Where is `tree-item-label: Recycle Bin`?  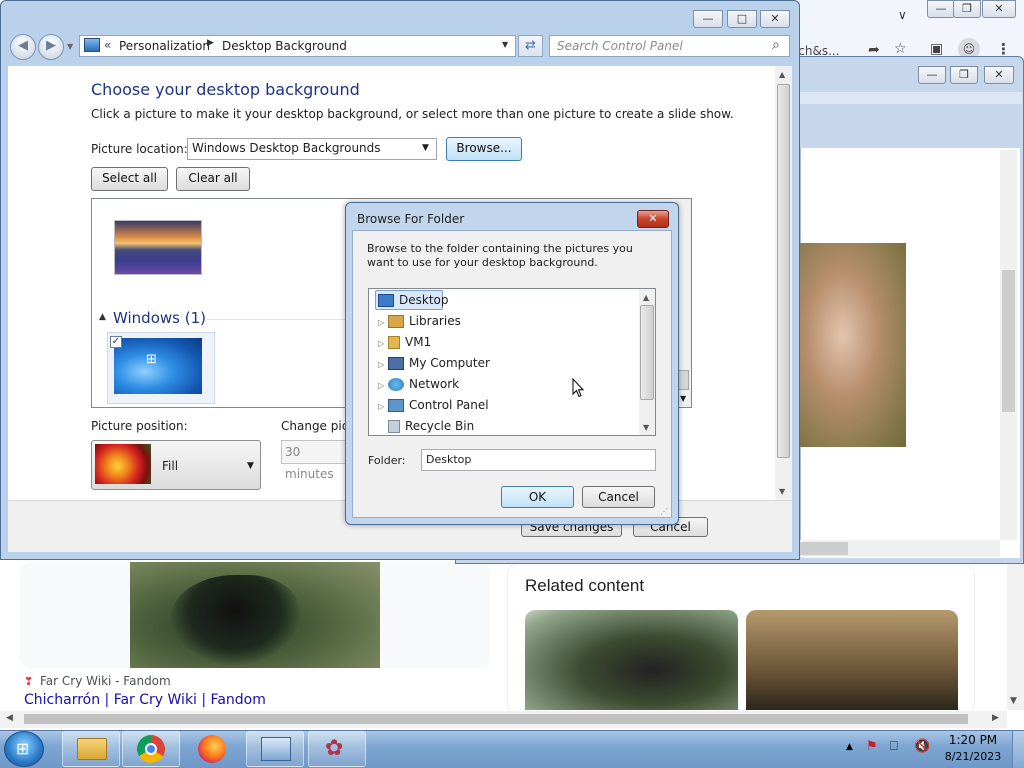
tree-item-label: Recycle Bin is located at coordinates (440, 426).